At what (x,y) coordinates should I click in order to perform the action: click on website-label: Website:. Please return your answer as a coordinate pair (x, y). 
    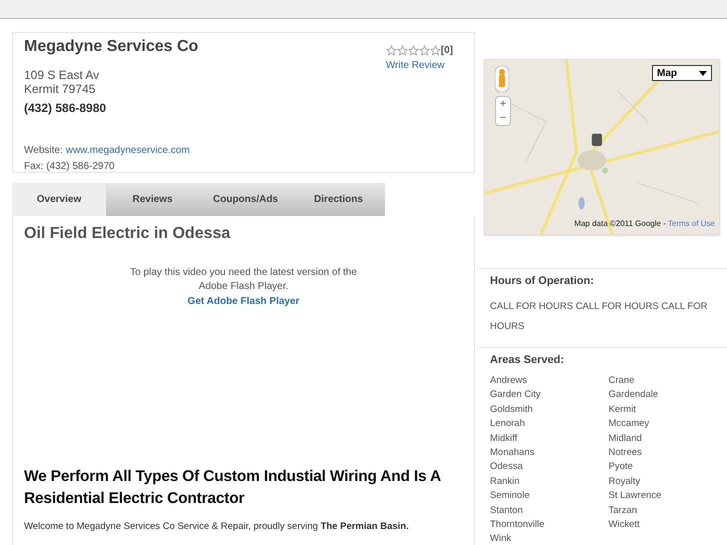
    Looking at the image, I should click on (43, 151).